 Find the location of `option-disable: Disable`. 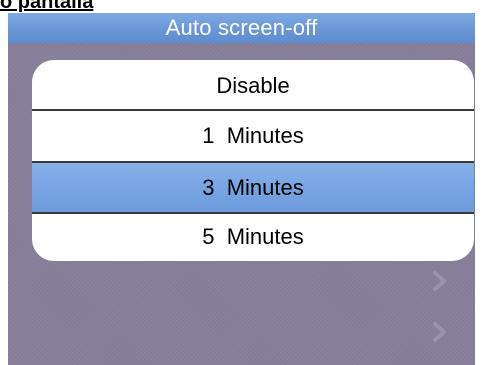

option-disable: Disable is located at coordinates (253, 84).